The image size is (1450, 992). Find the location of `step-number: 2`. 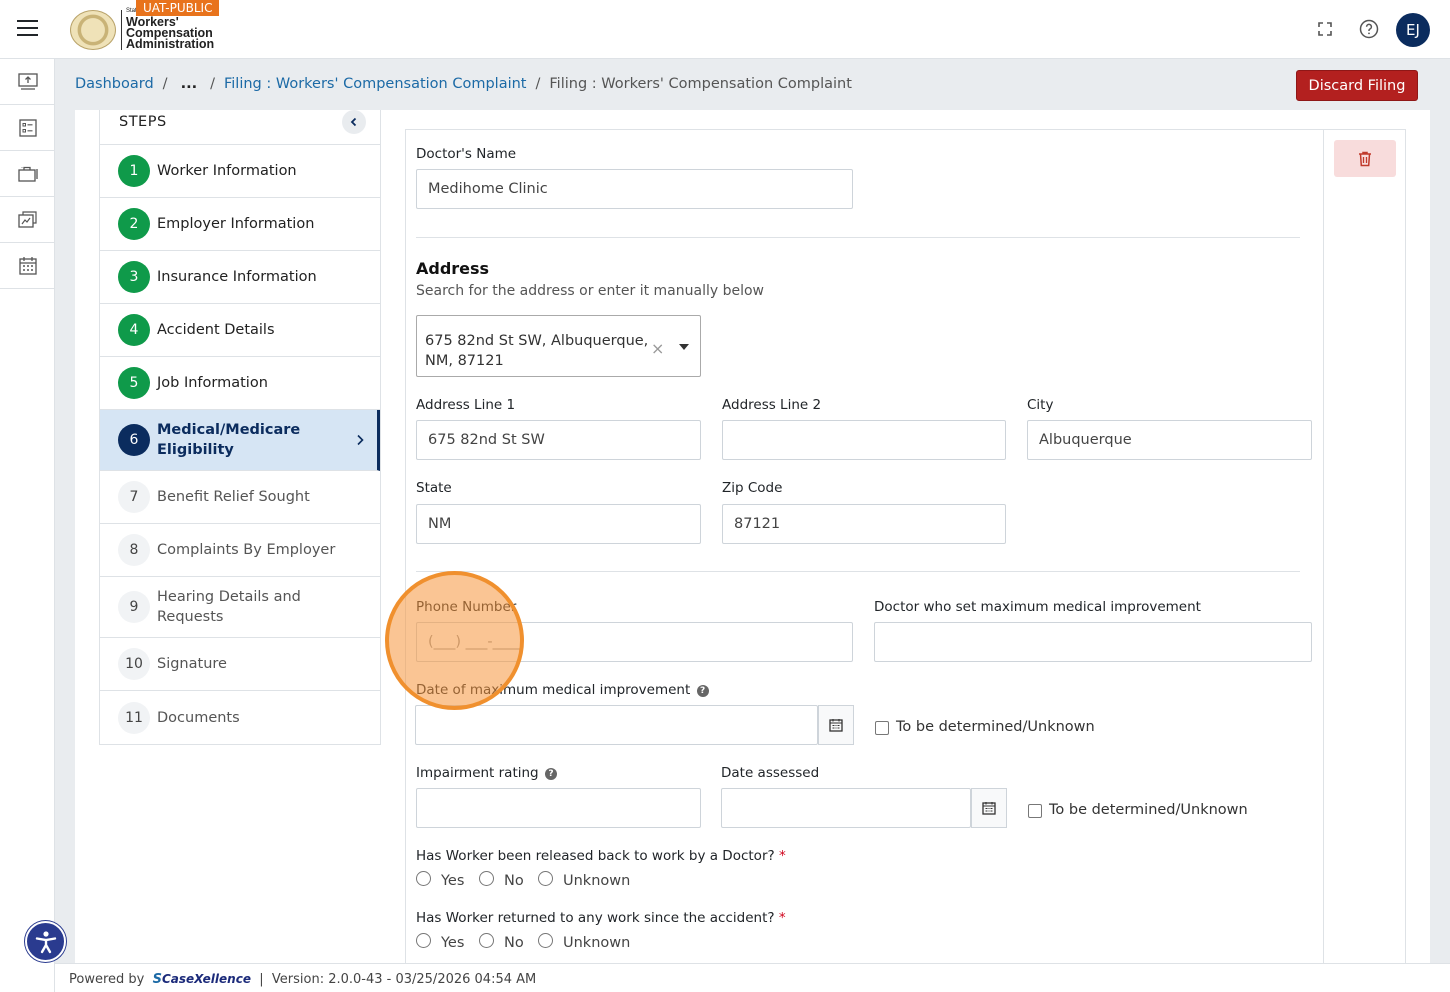

step-number: 2 is located at coordinates (134, 224).